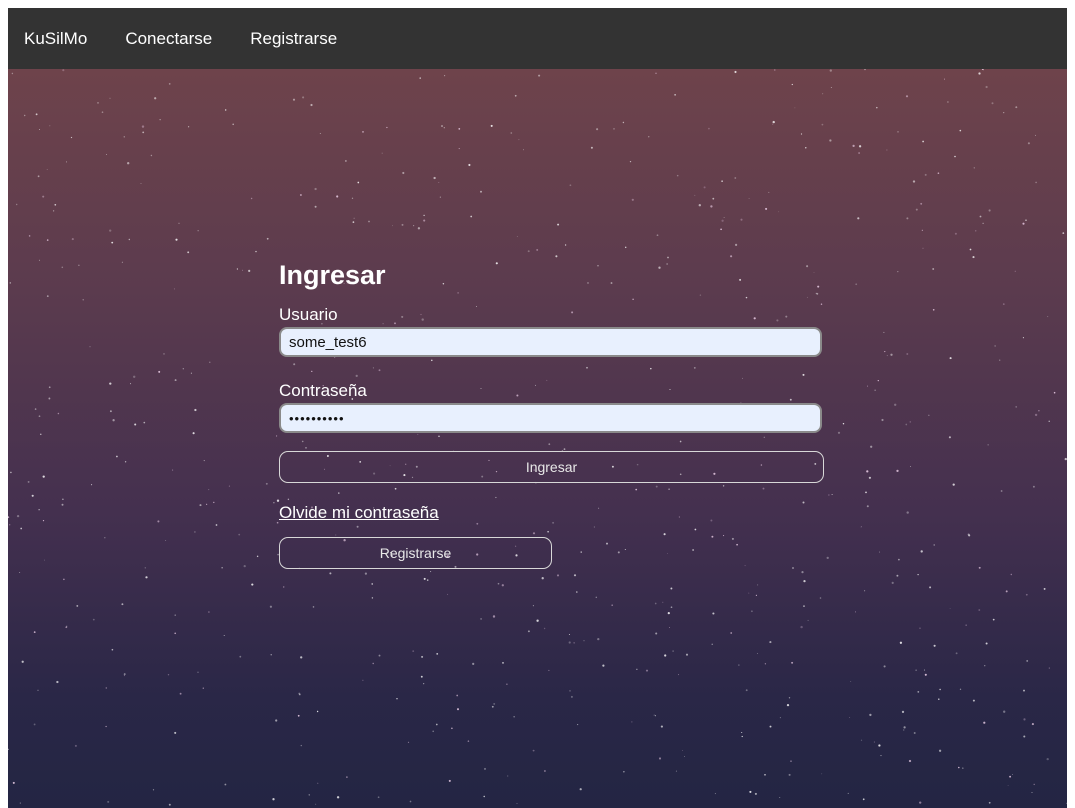  Describe the element at coordinates (168, 39) in the screenshot. I see `nav-link-conectarse: Conectarse` at that location.